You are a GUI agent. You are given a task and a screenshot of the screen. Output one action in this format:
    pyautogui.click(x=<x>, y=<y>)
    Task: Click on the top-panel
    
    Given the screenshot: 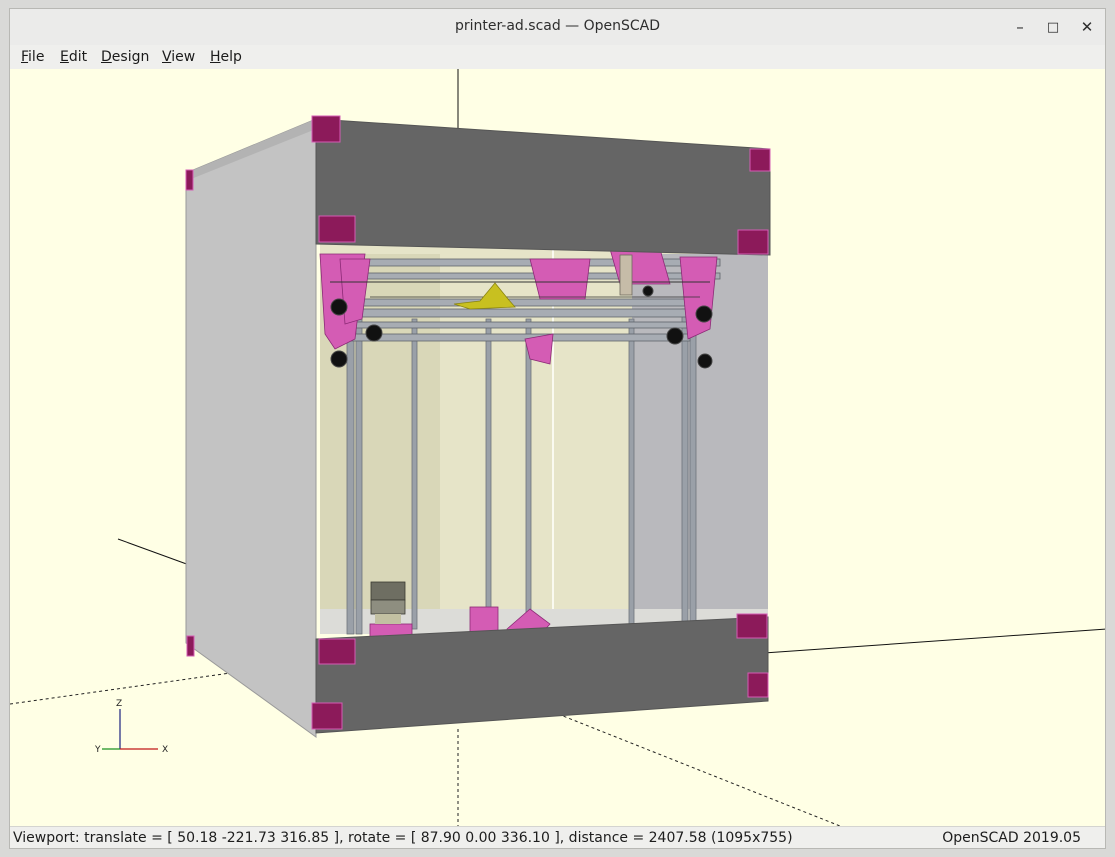 What is the action you would take?
    pyautogui.click(x=543, y=187)
    